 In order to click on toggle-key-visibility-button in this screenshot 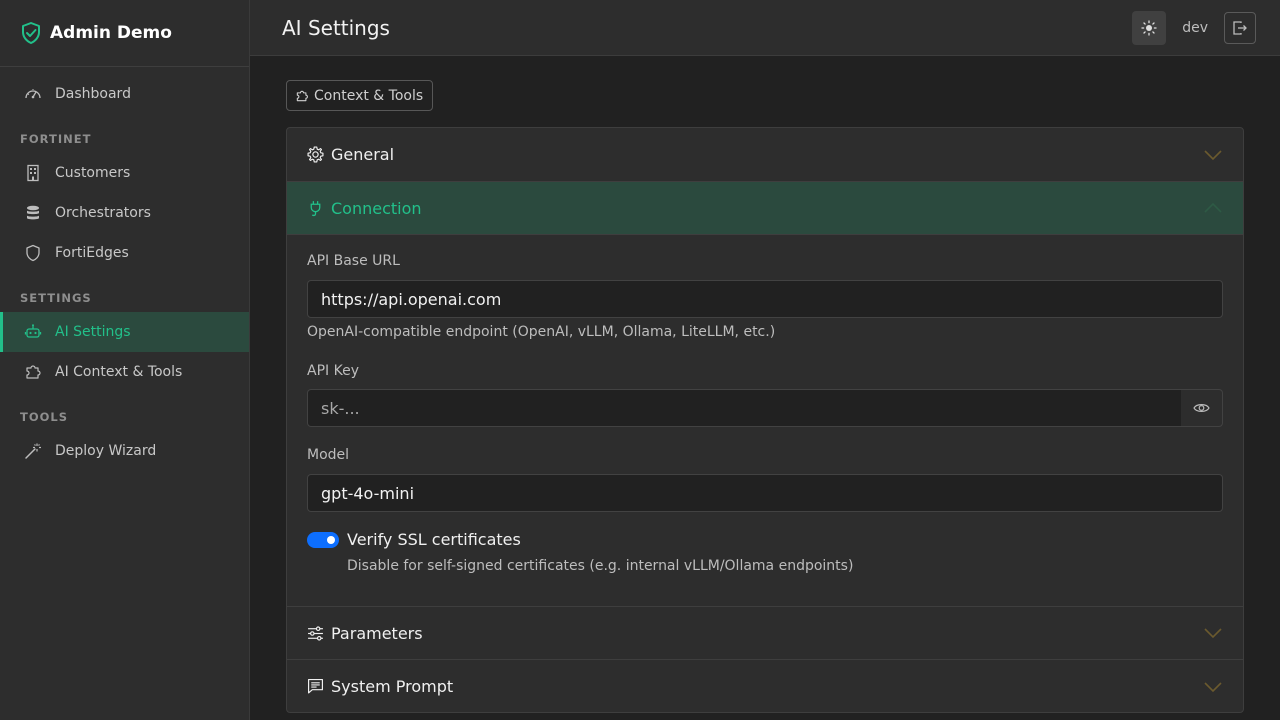, I will do `click(1202, 408)`.